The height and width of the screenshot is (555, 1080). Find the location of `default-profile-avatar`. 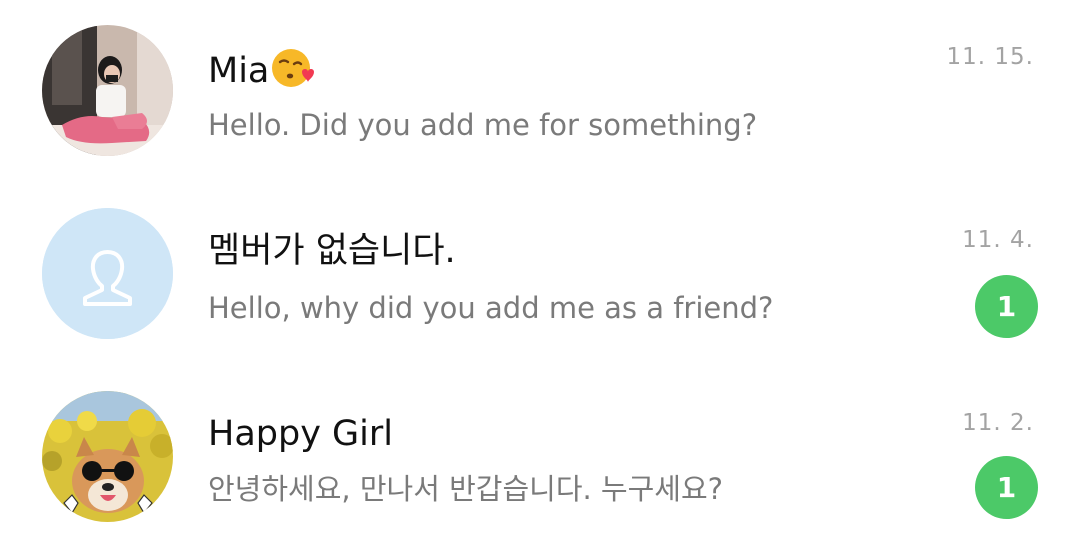

default-profile-avatar is located at coordinates (107, 273).